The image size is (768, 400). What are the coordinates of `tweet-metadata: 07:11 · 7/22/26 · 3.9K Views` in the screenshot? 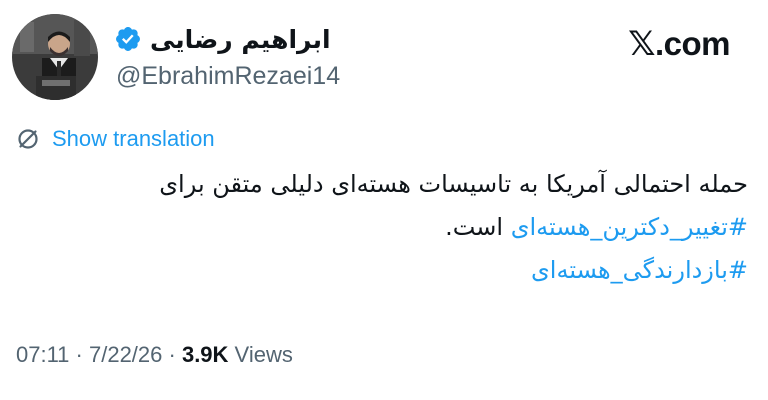 It's located at (154, 355).